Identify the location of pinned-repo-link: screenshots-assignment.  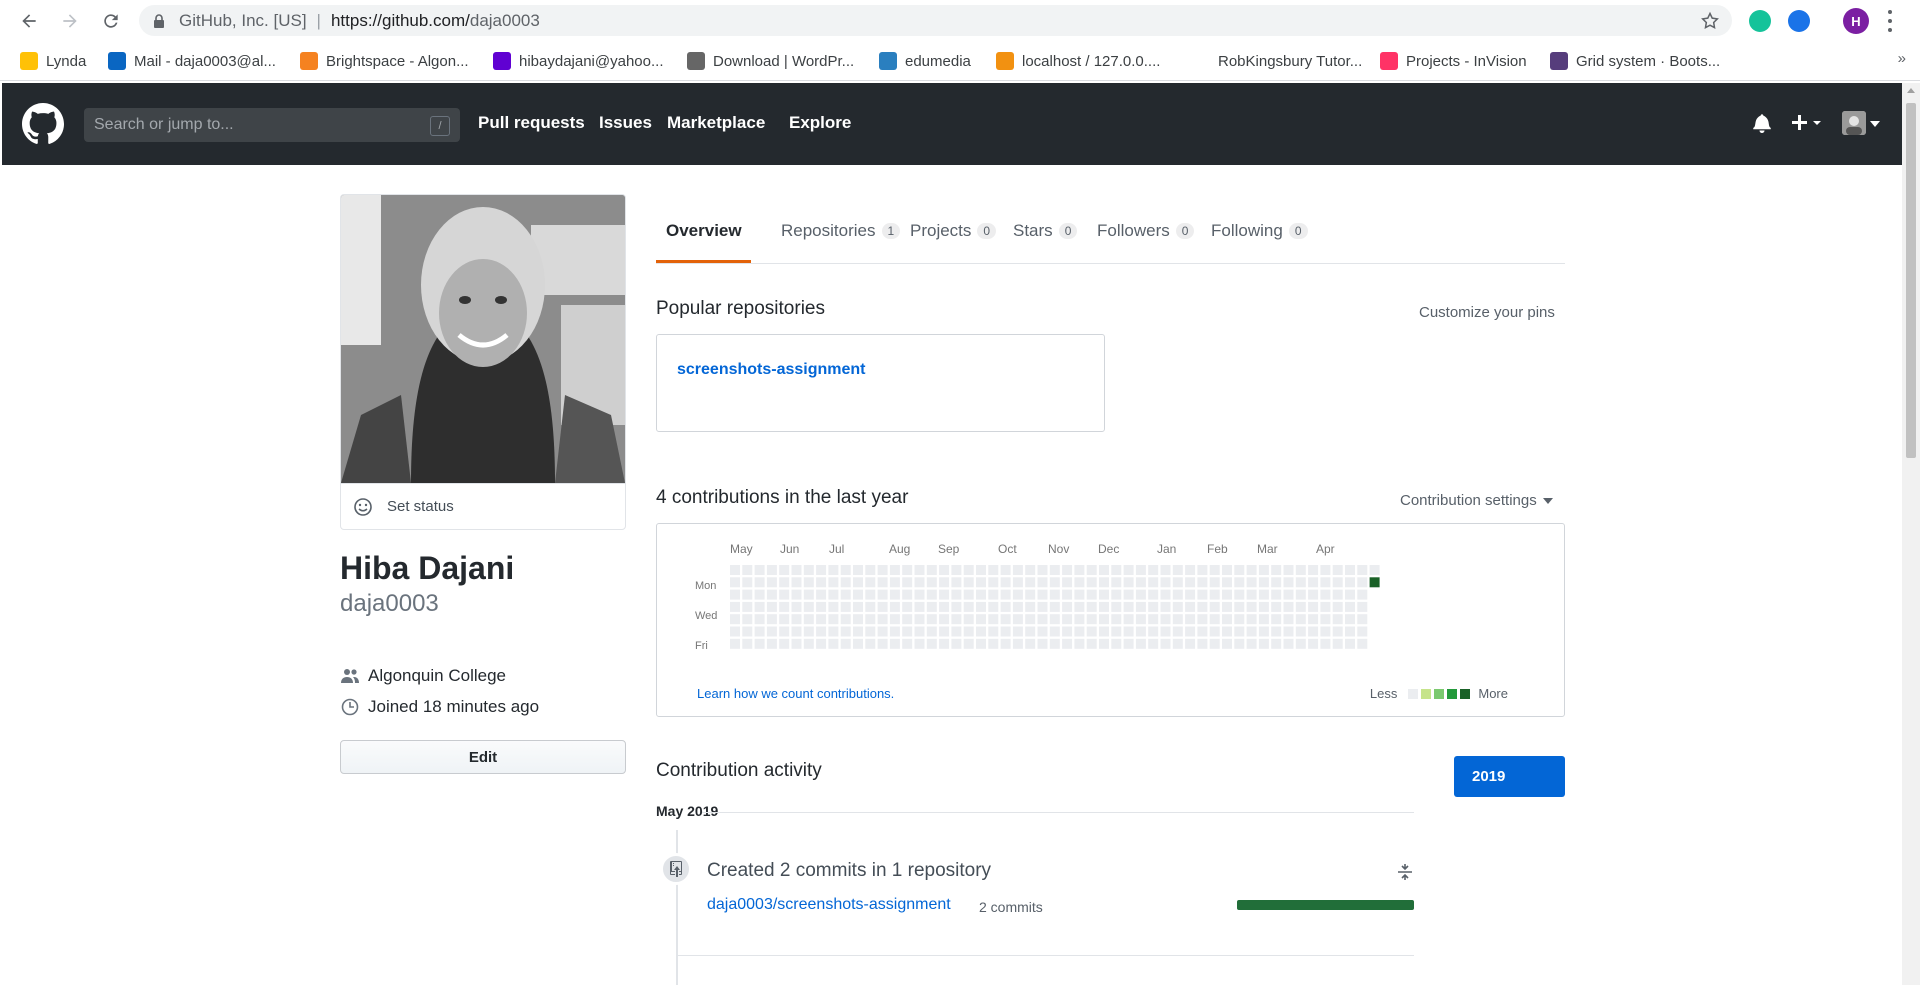
(771, 370).